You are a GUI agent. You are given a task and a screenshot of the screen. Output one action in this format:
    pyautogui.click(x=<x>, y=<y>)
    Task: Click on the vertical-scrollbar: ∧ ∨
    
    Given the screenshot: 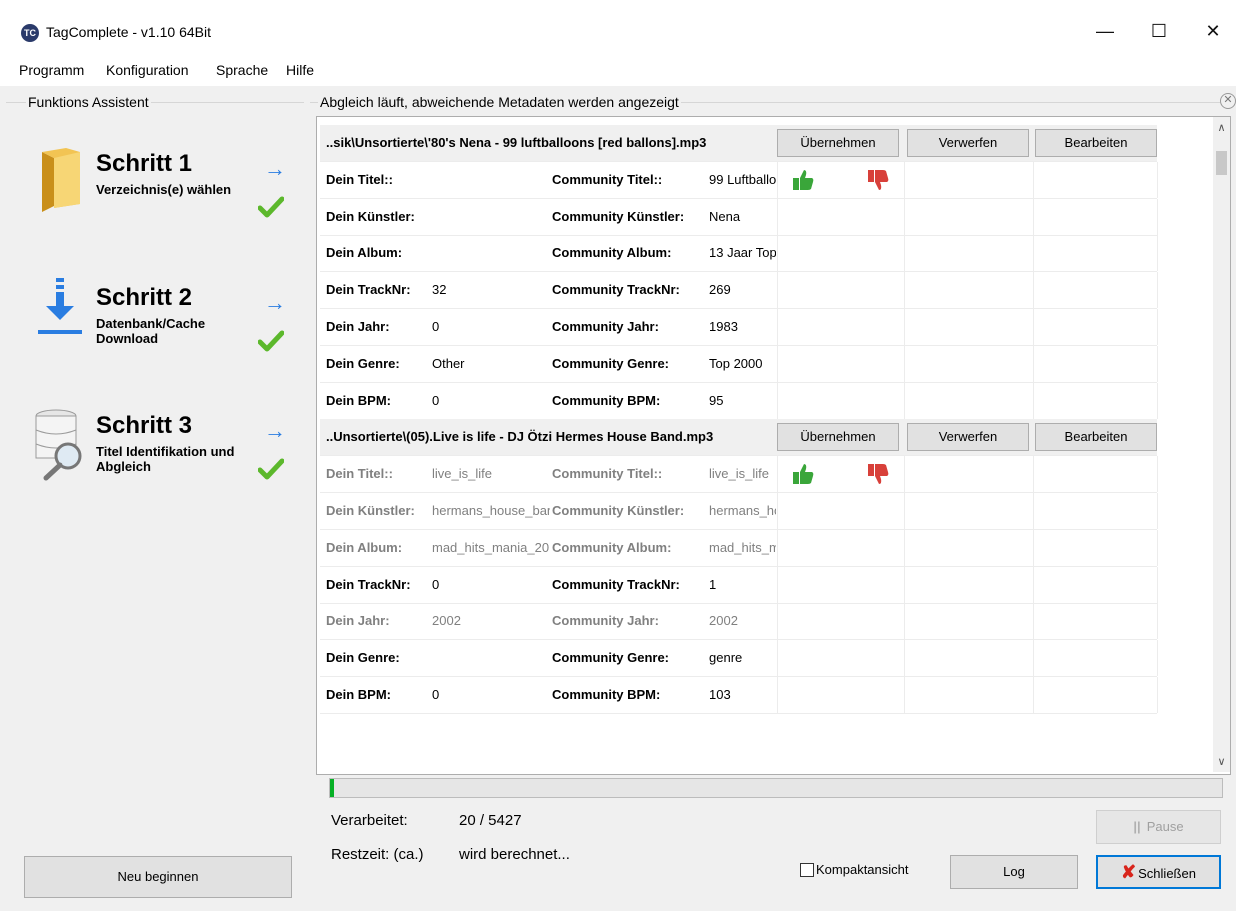 What is the action you would take?
    pyautogui.click(x=1221, y=444)
    